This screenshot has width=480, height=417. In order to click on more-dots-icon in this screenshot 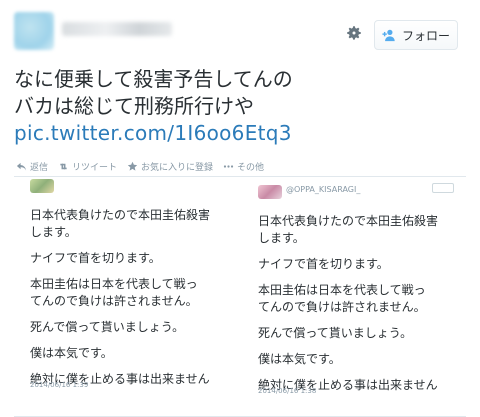, I will do `click(228, 166)`.